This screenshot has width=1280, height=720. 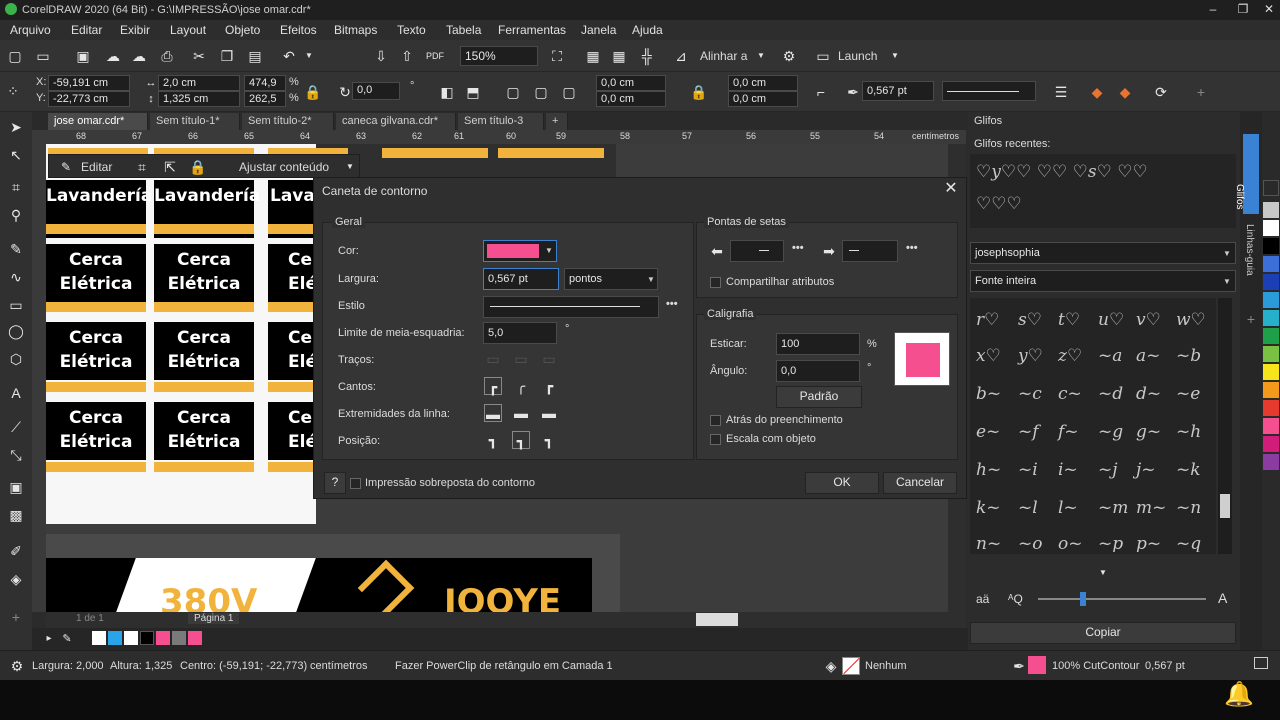 What do you see at coordinates (292, 273) in the screenshot?
I see `label-card: Ce Elé` at bounding box center [292, 273].